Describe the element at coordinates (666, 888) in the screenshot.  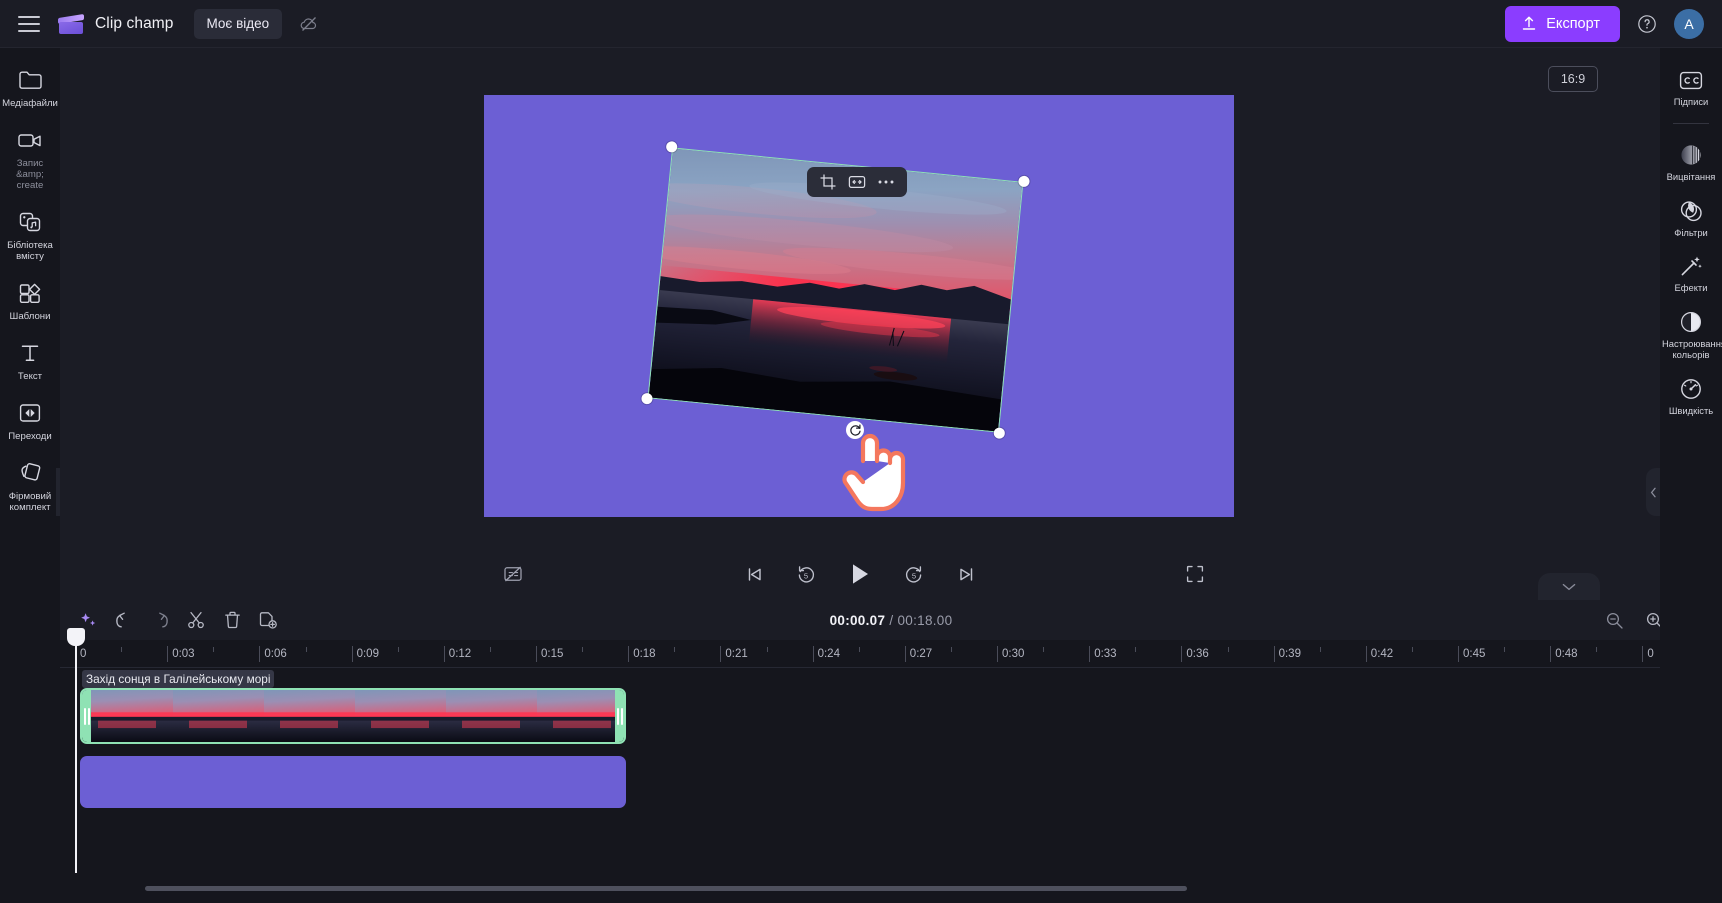
I see `timeline-horizontal-scrollbar` at that location.